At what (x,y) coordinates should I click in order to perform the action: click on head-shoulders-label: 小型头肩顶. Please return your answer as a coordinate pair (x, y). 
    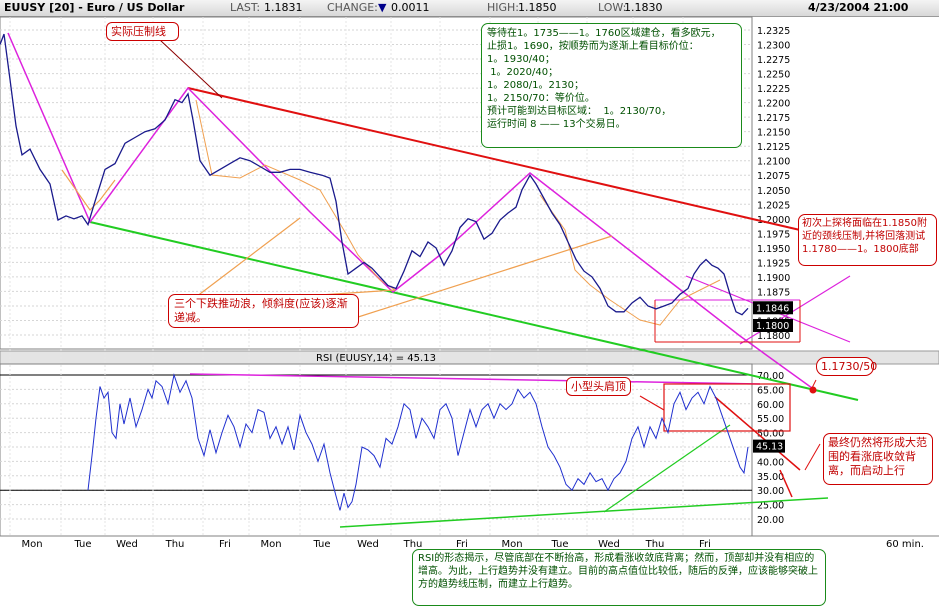
    Looking at the image, I should click on (598, 386).